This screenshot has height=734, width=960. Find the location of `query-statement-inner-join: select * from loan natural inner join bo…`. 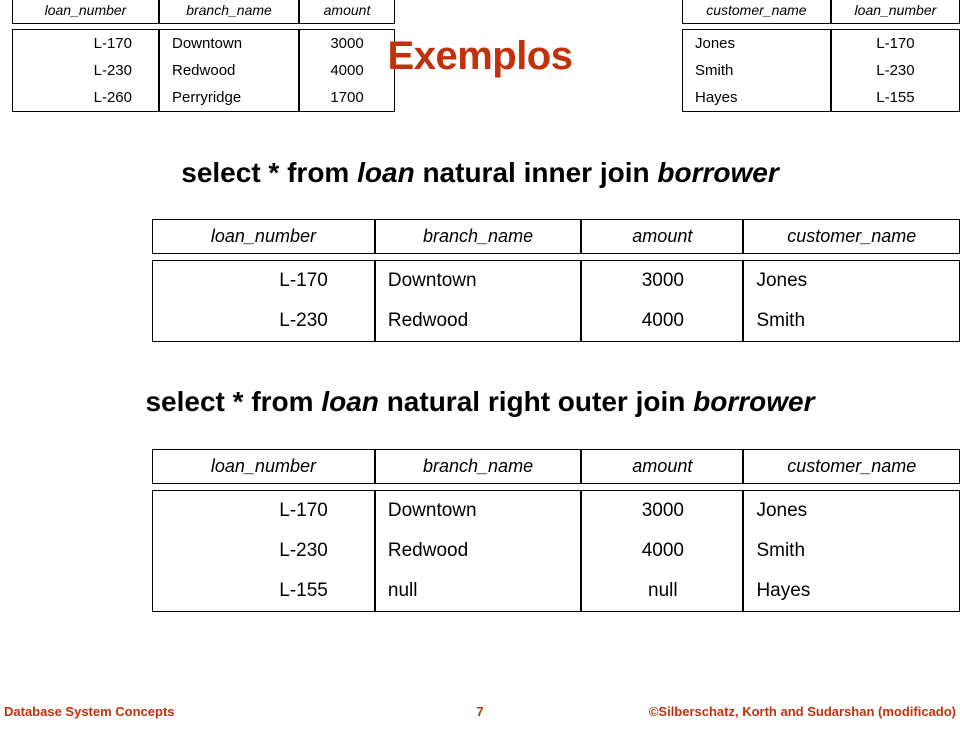

query-statement-inner-join: select * from loan natural inner join bo… is located at coordinates (480, 173).